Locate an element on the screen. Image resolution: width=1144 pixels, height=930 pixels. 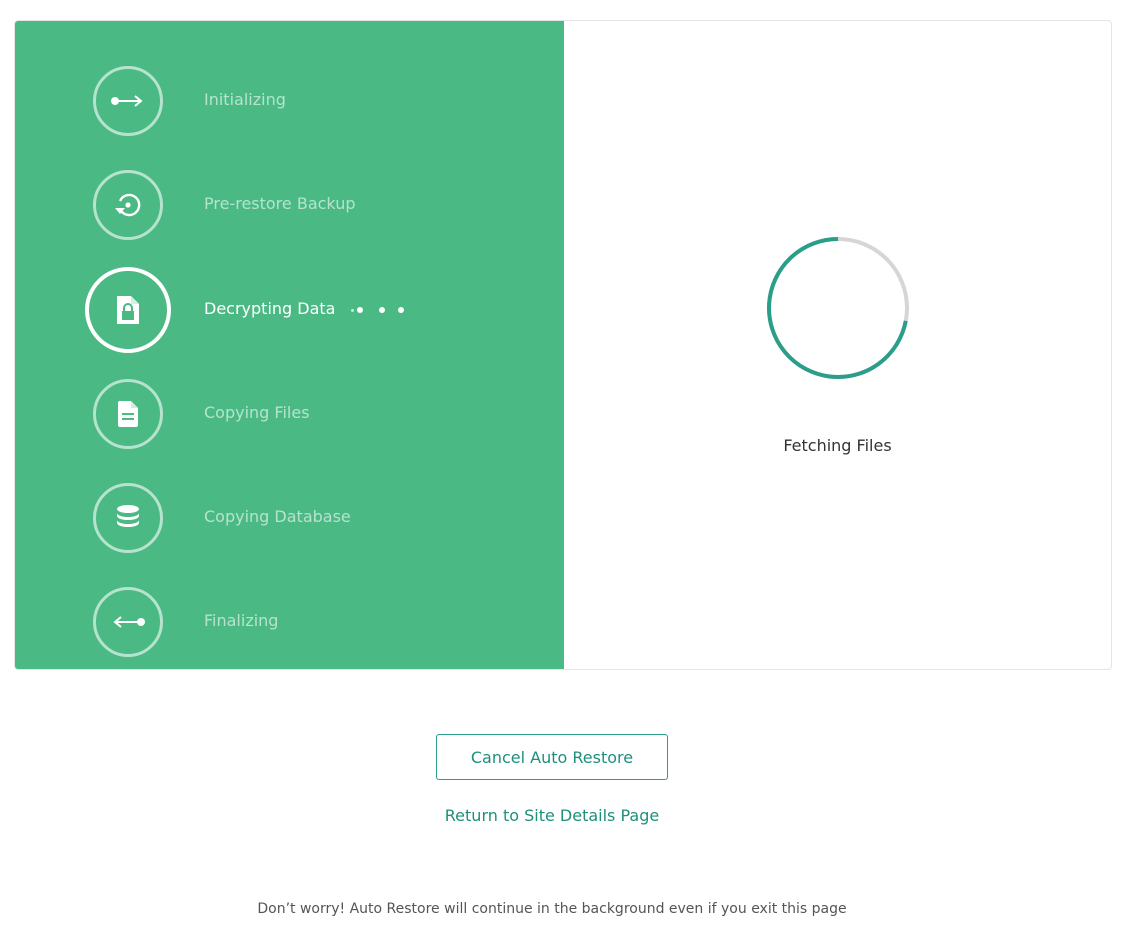
file-text-icon is located at coordinates (128, 414).